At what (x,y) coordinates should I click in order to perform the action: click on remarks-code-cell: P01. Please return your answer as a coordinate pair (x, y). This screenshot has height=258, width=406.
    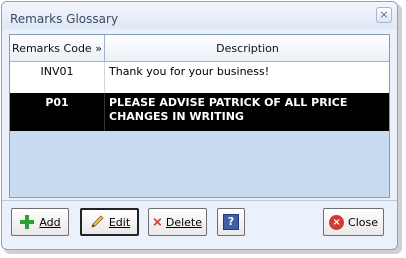
    Looking at the image, I should click on (57, 112).